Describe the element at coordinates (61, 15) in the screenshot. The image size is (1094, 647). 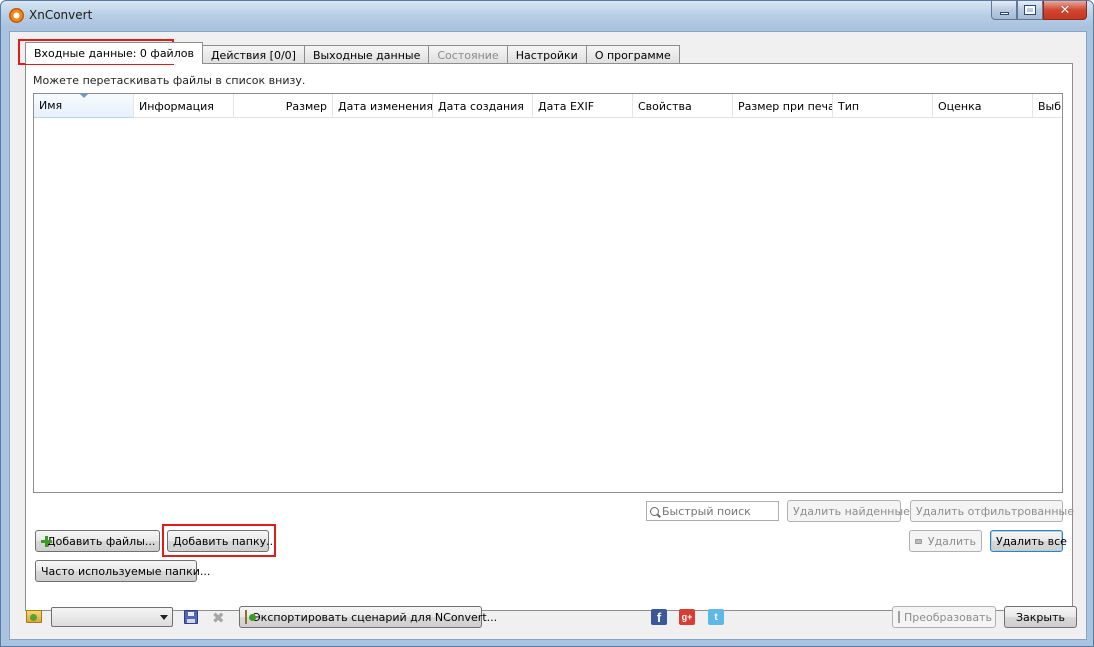
I see `window-title: XnConvert` at that location.